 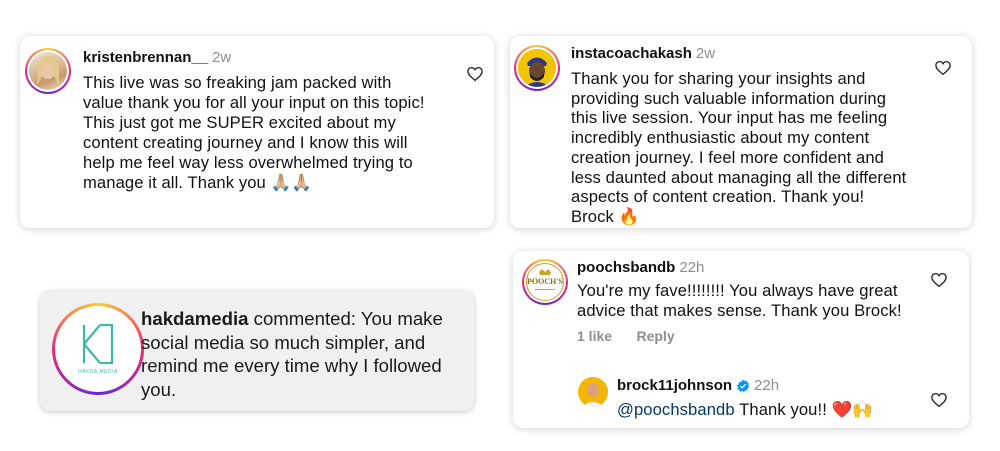 I want to click on comment-header: kristenbrennan__ 2w, so click(x=157, y=58).